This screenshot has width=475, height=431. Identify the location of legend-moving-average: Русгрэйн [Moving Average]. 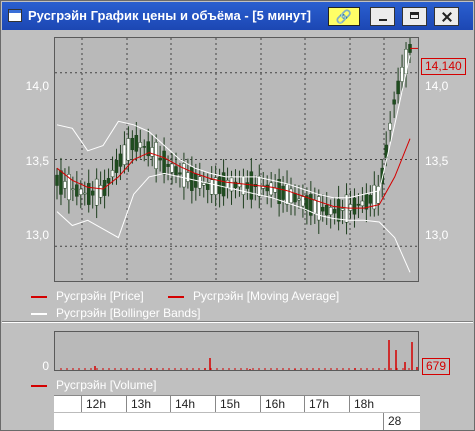
(253, 296).